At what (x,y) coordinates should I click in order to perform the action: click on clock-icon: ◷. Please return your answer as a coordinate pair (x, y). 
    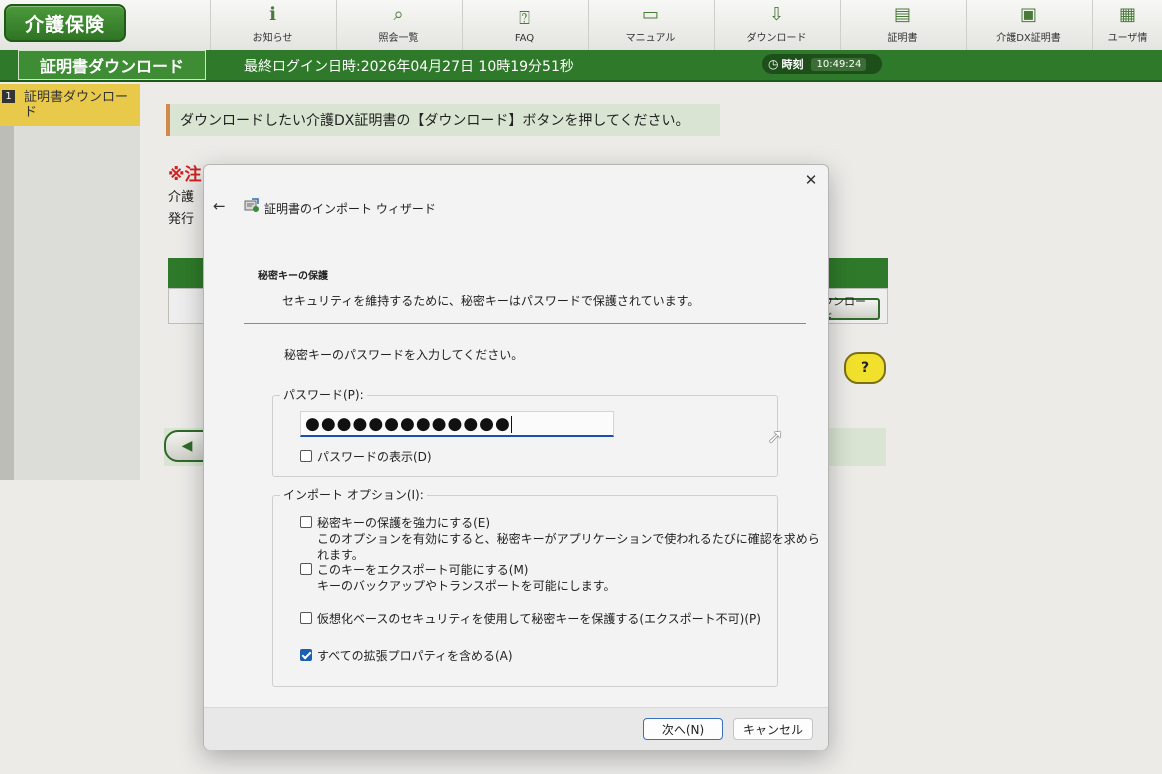
    Looking at the image, I should click on (773, 64).